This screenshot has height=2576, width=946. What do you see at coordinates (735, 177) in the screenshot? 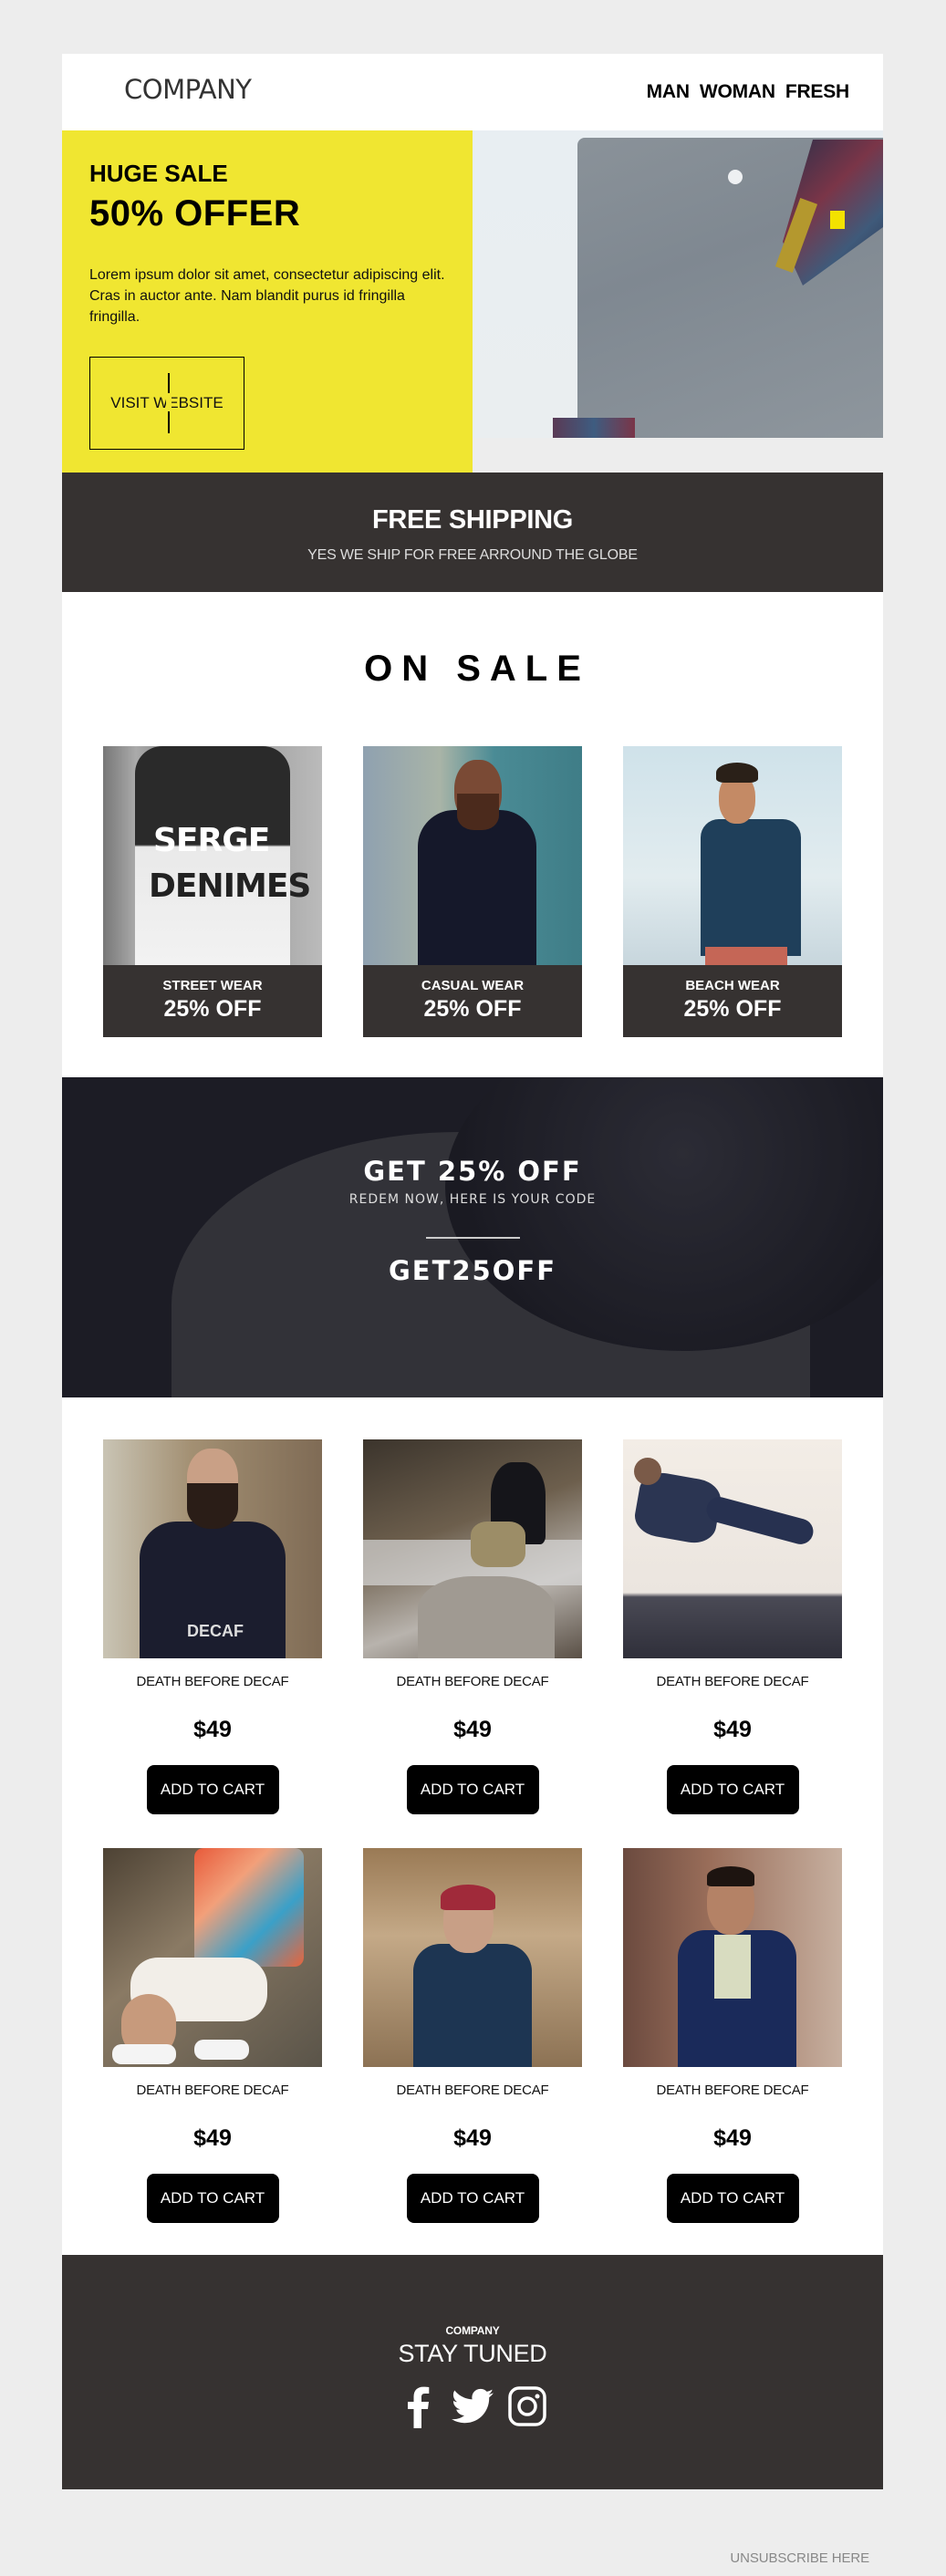
I see `shorts-button` at bounding box center [735, 177].